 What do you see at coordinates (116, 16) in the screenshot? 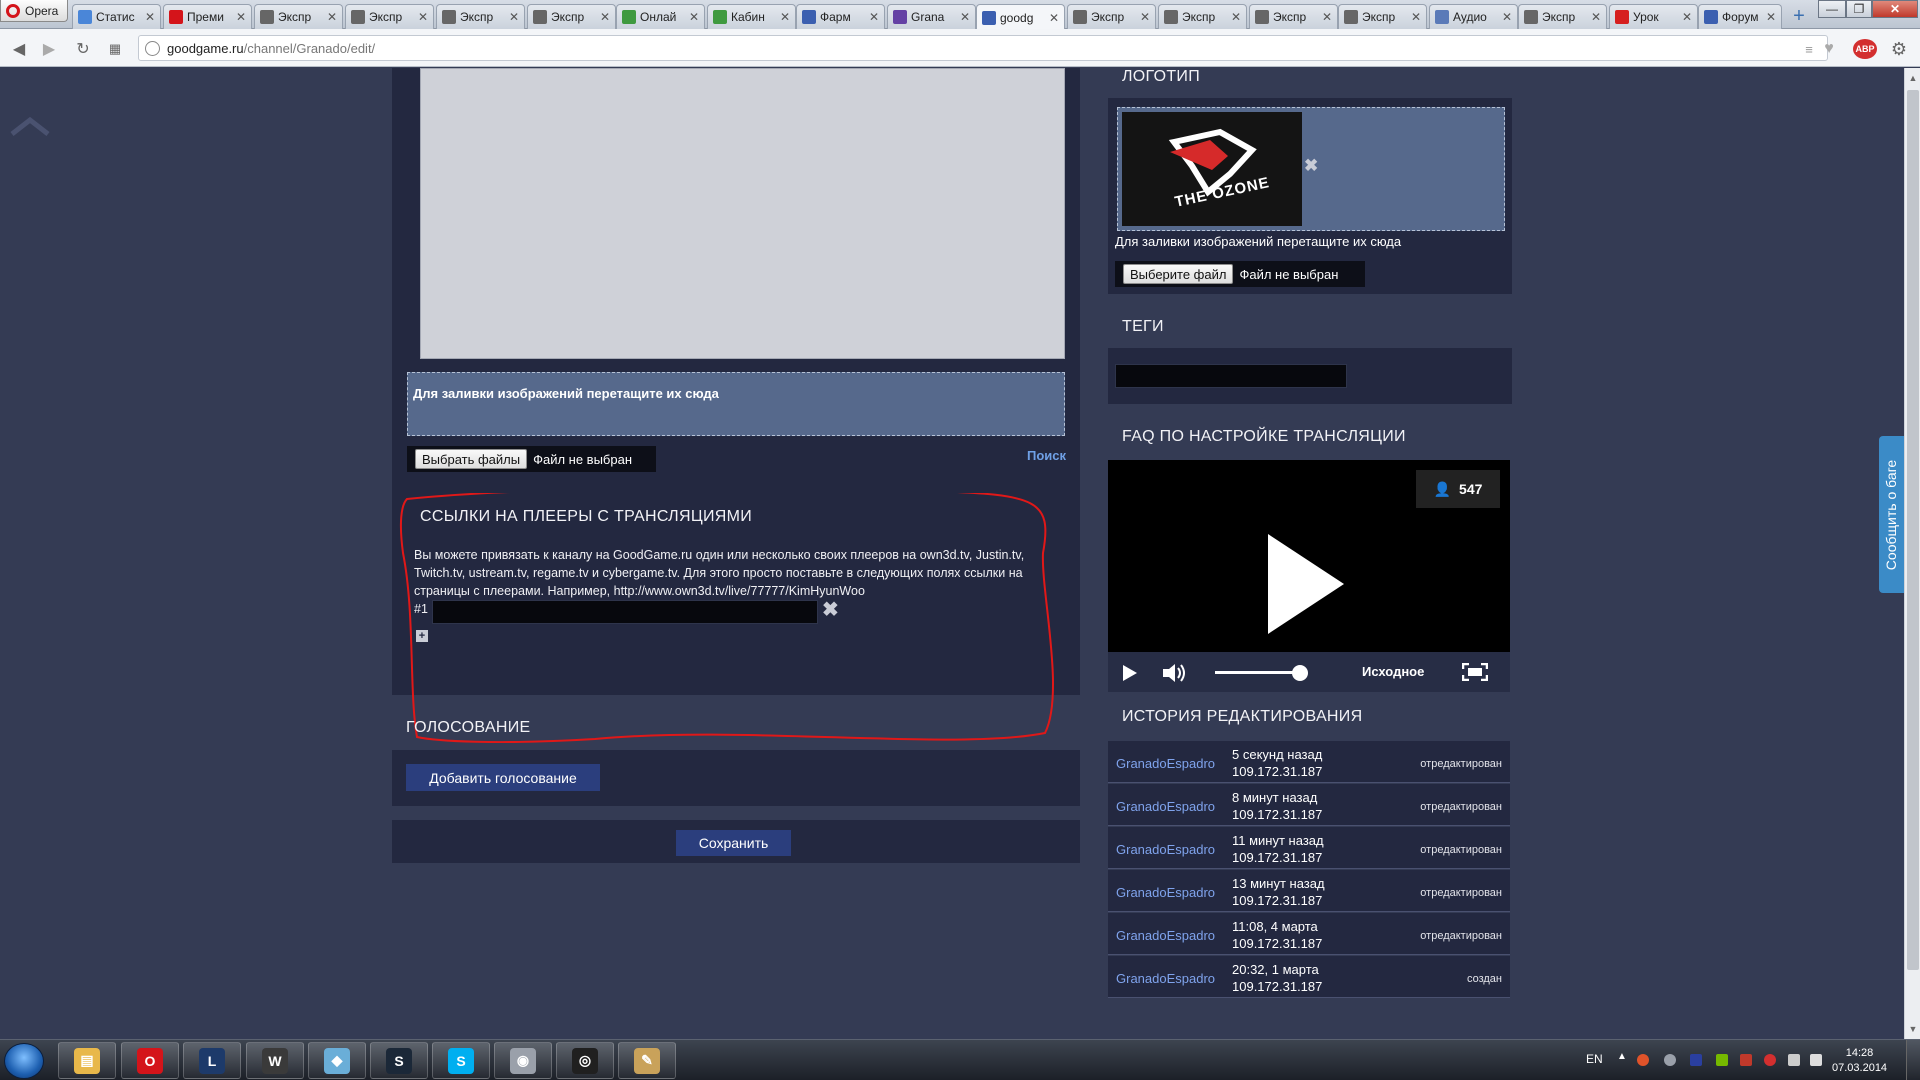
I see `browser-tab: Статис ✕` at bounding box center [116, 16].